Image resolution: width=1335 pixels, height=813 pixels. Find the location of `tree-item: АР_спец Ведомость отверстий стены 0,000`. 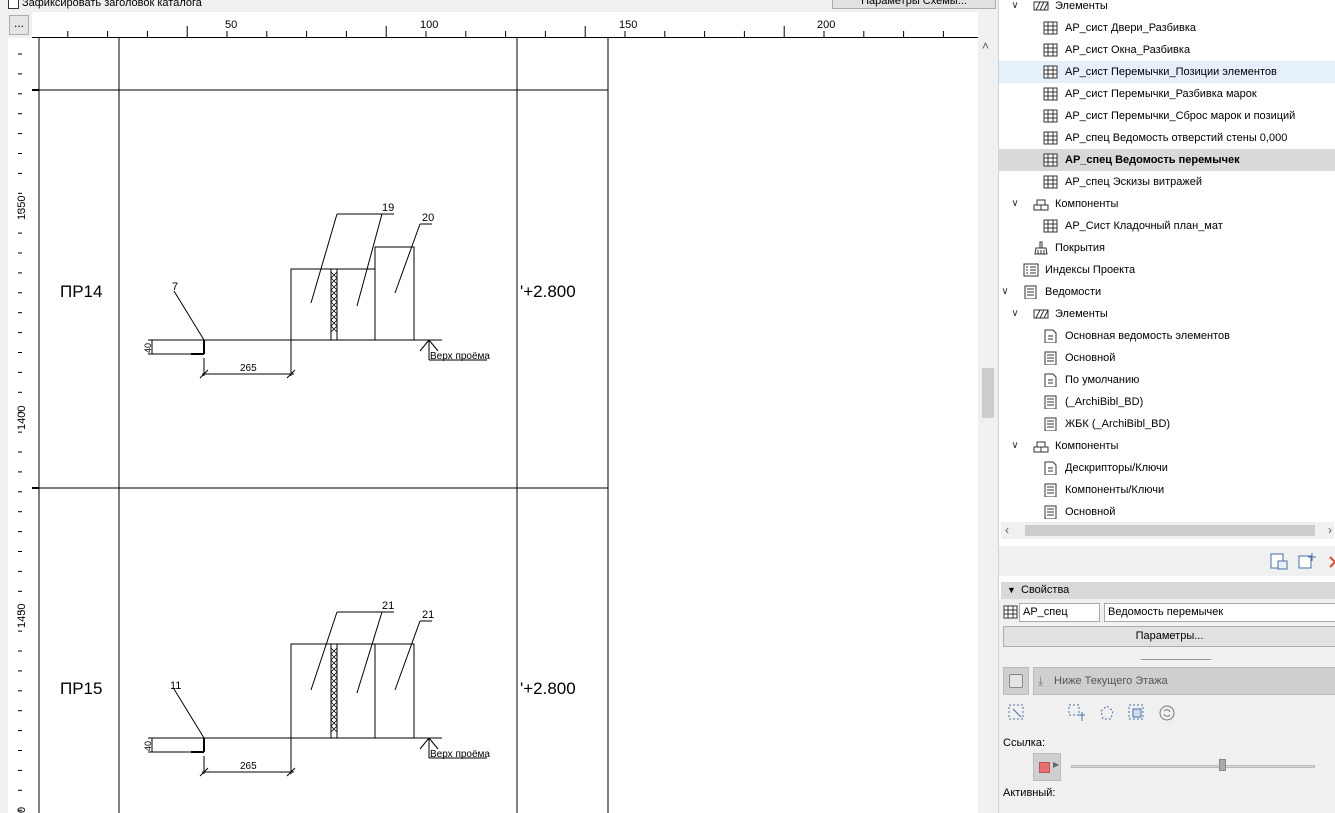

tree-item: АР_спец Ведомость отверстий стены 0,000 is located at coordinates (1167, 138).